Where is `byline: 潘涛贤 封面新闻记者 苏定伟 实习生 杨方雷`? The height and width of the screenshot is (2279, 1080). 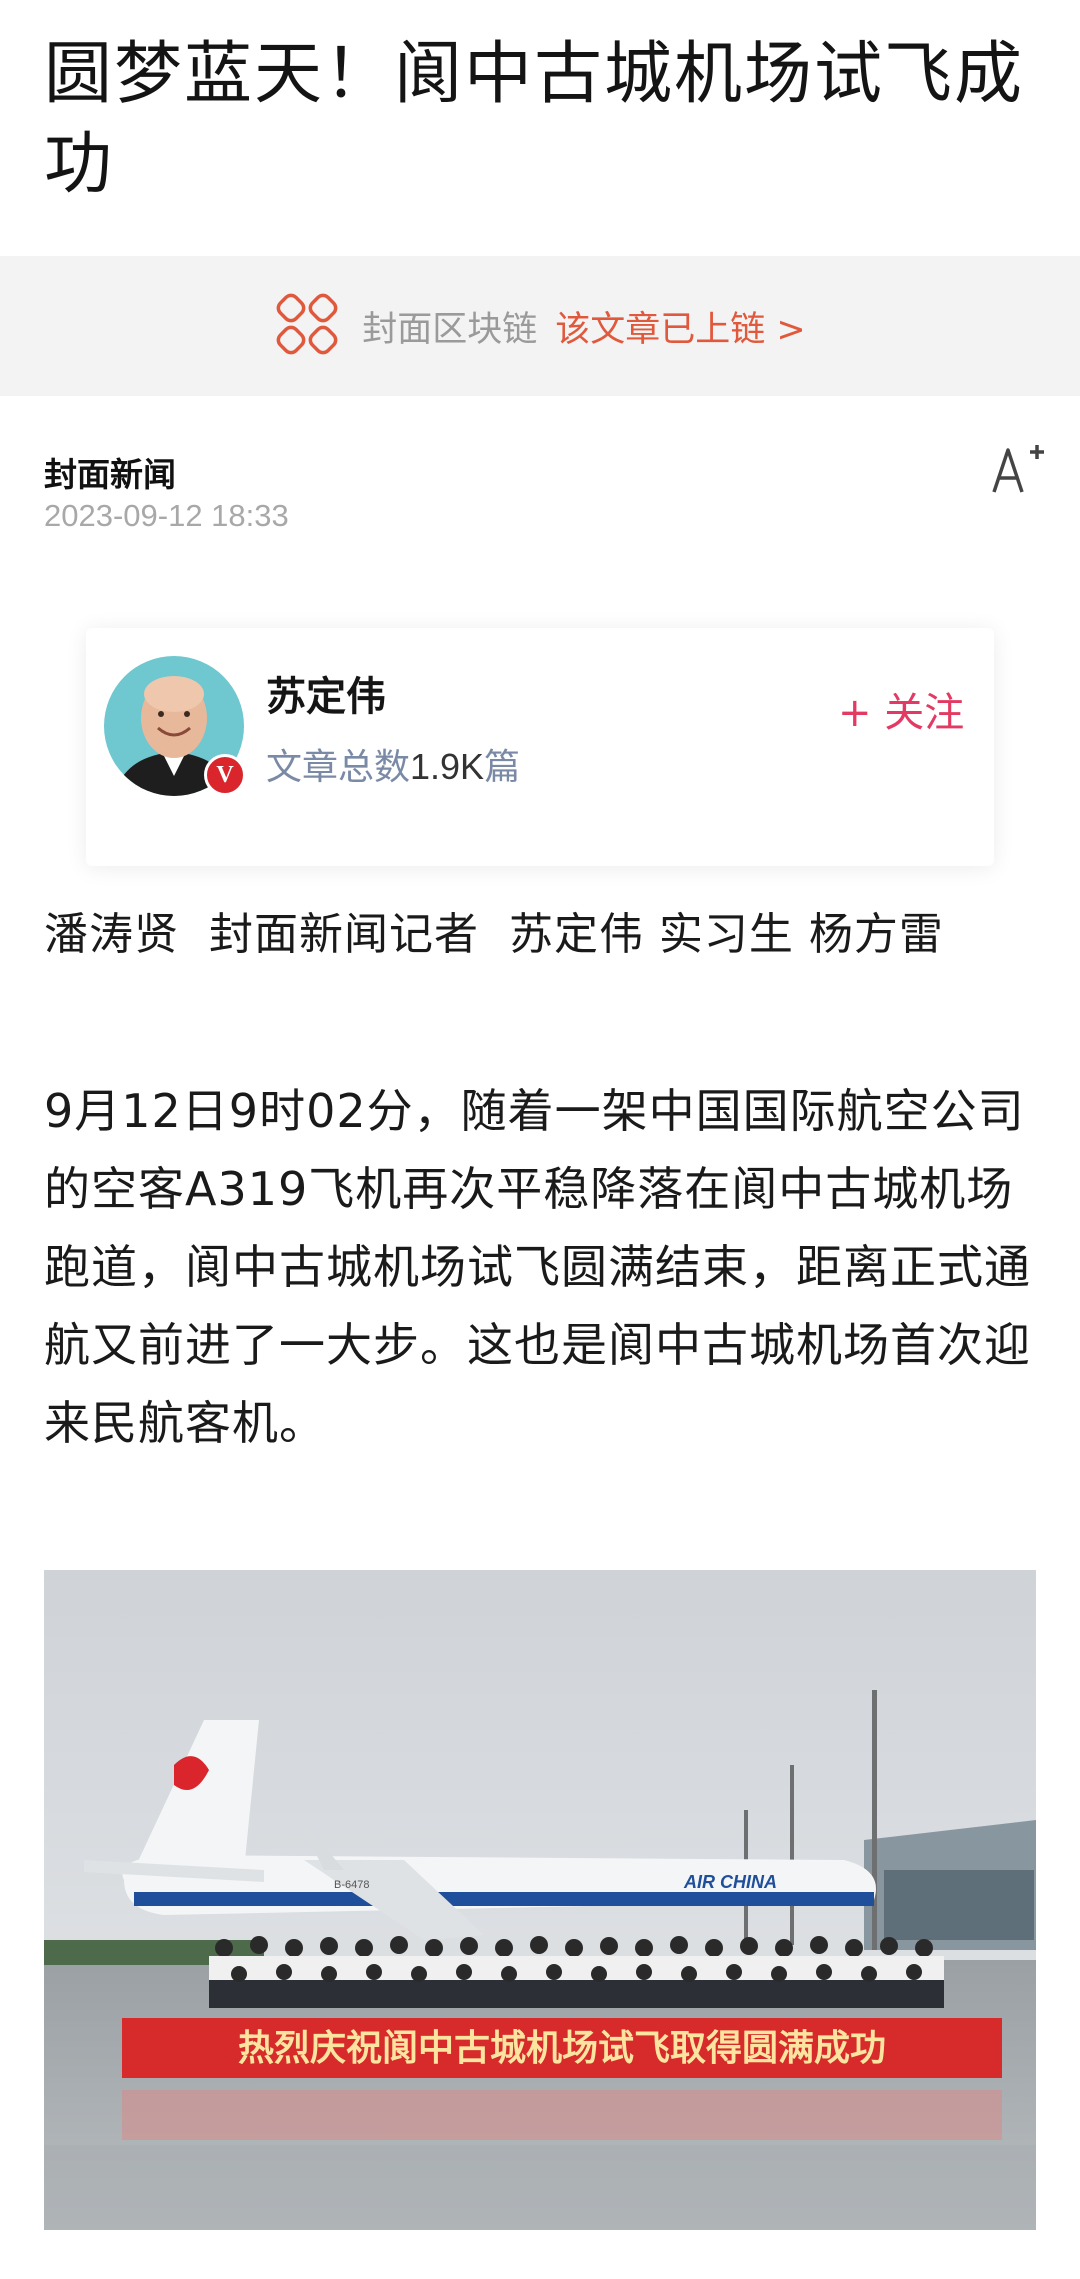 byline: 潘涛贤 封面新闻记者 苏定伟 实习生 杨方雷 is located at coordinates (494, 934).